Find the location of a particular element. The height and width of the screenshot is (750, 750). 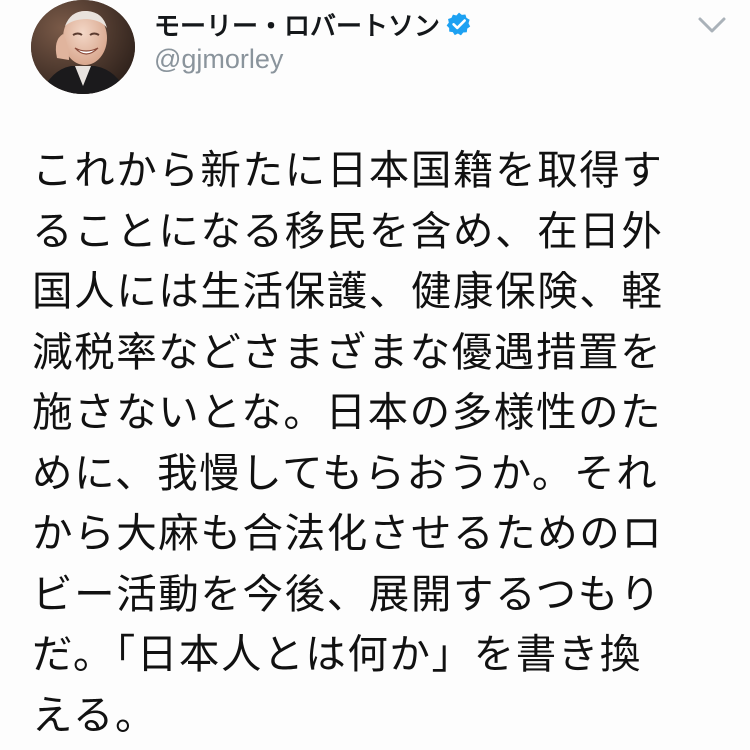

tweet-text-line: から大麻も合法化させるためのロ is located at coordinates (348, 533).